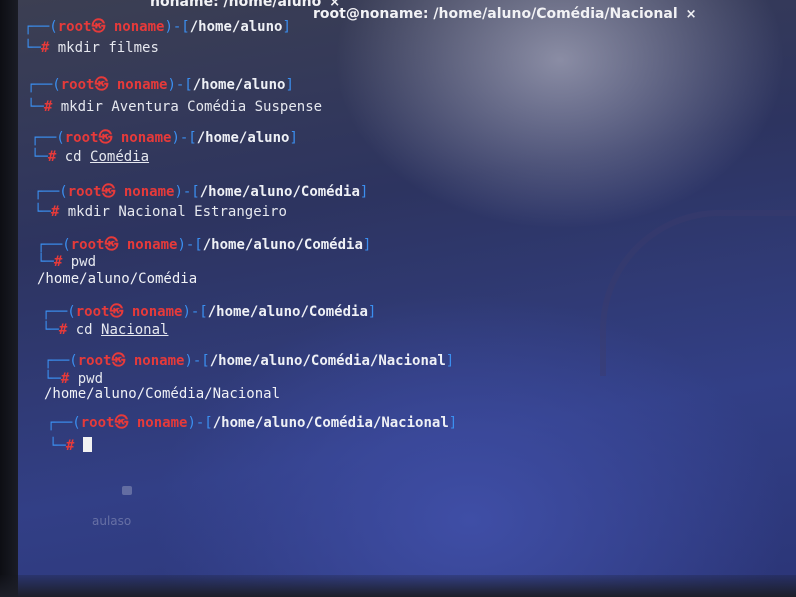  What do you see at coordinates (162, 394) in the screenshot?
I see `command-output: /home/aluno/Comédia/Nacional` at bounding box center [162, 394].